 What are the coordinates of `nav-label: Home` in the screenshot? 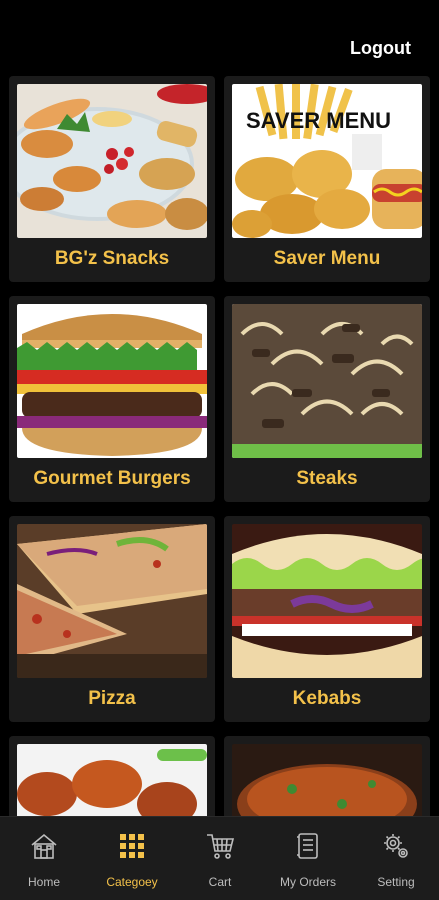 It's located at (43, 882).